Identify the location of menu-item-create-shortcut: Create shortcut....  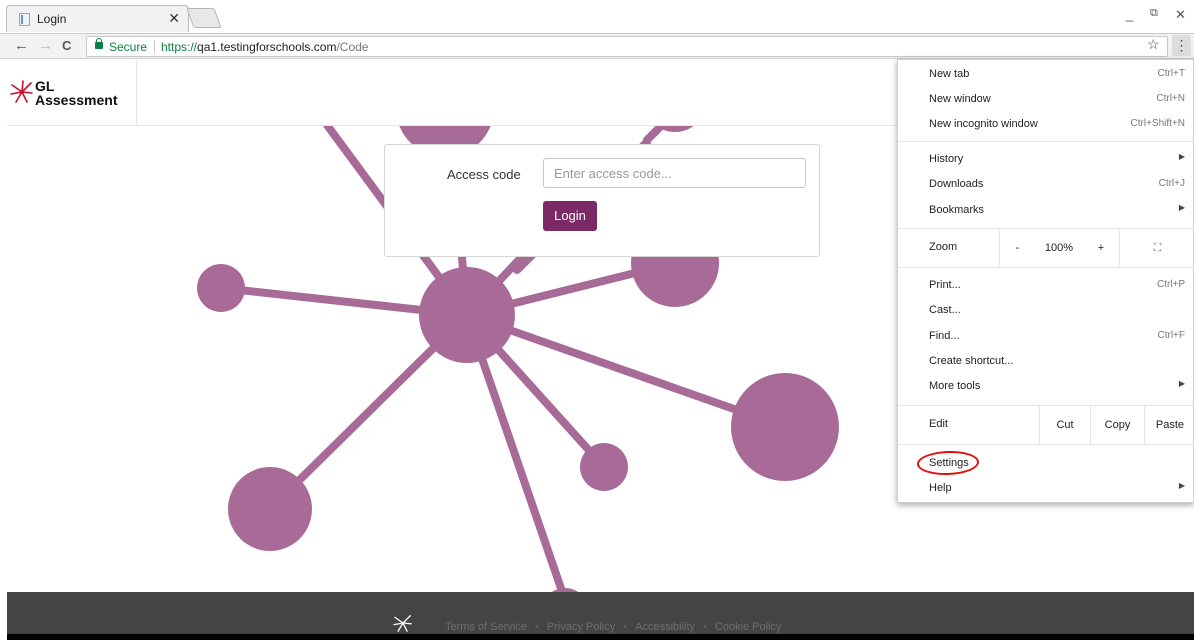
(1046, 361).